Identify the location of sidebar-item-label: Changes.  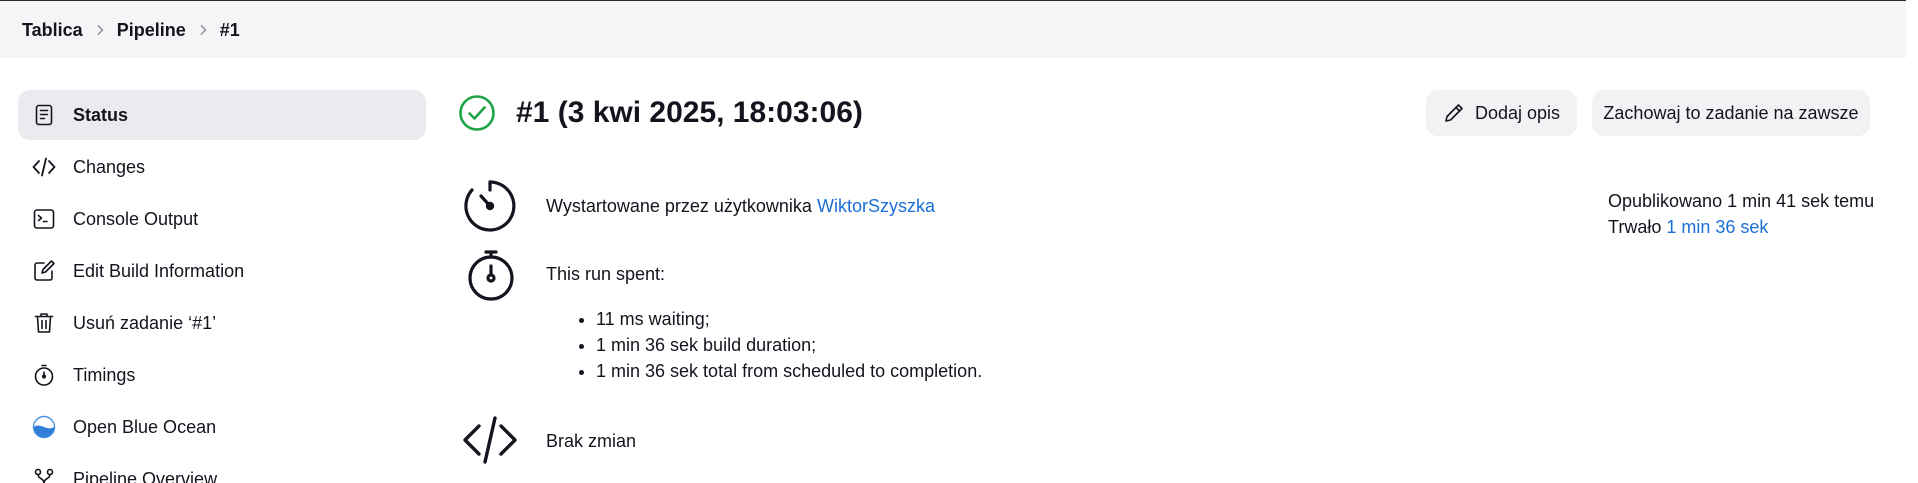
(109, 166).